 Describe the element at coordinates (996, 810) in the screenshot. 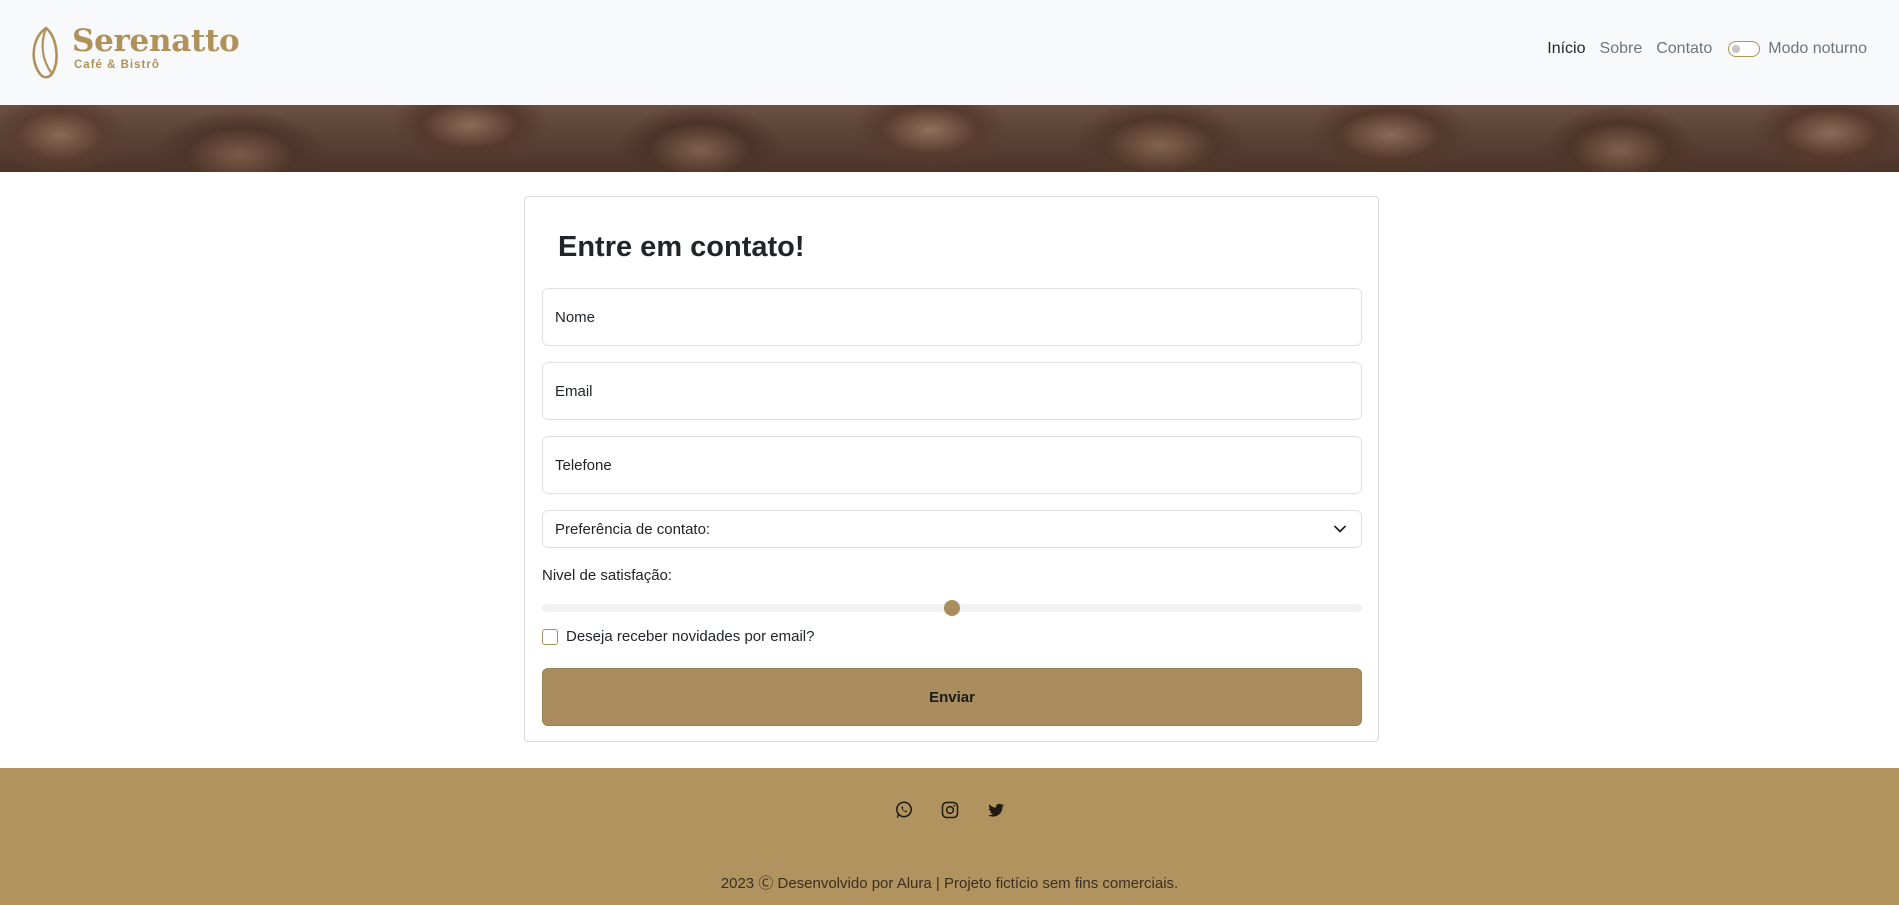

I see `twitter-icon` at that location.